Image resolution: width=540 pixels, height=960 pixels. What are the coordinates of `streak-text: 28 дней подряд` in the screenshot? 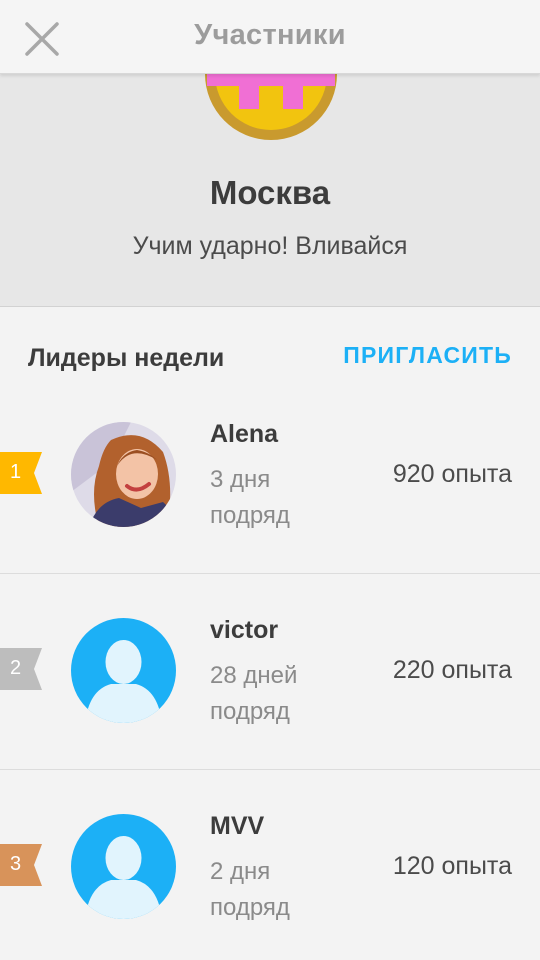 It's located at (254, 693).